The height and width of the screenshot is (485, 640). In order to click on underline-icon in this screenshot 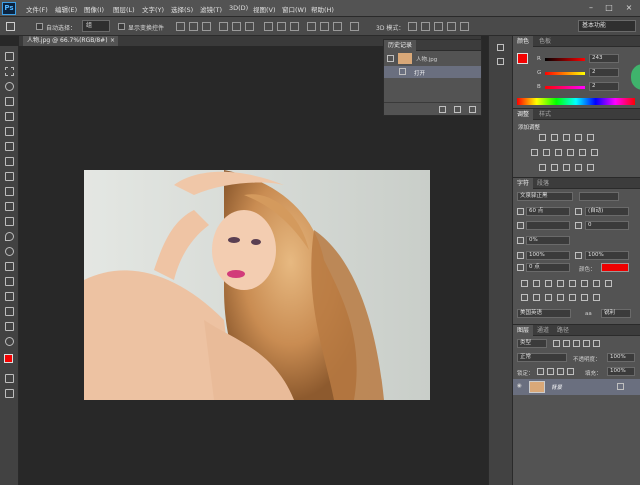, I will do `click(596, 283)`.